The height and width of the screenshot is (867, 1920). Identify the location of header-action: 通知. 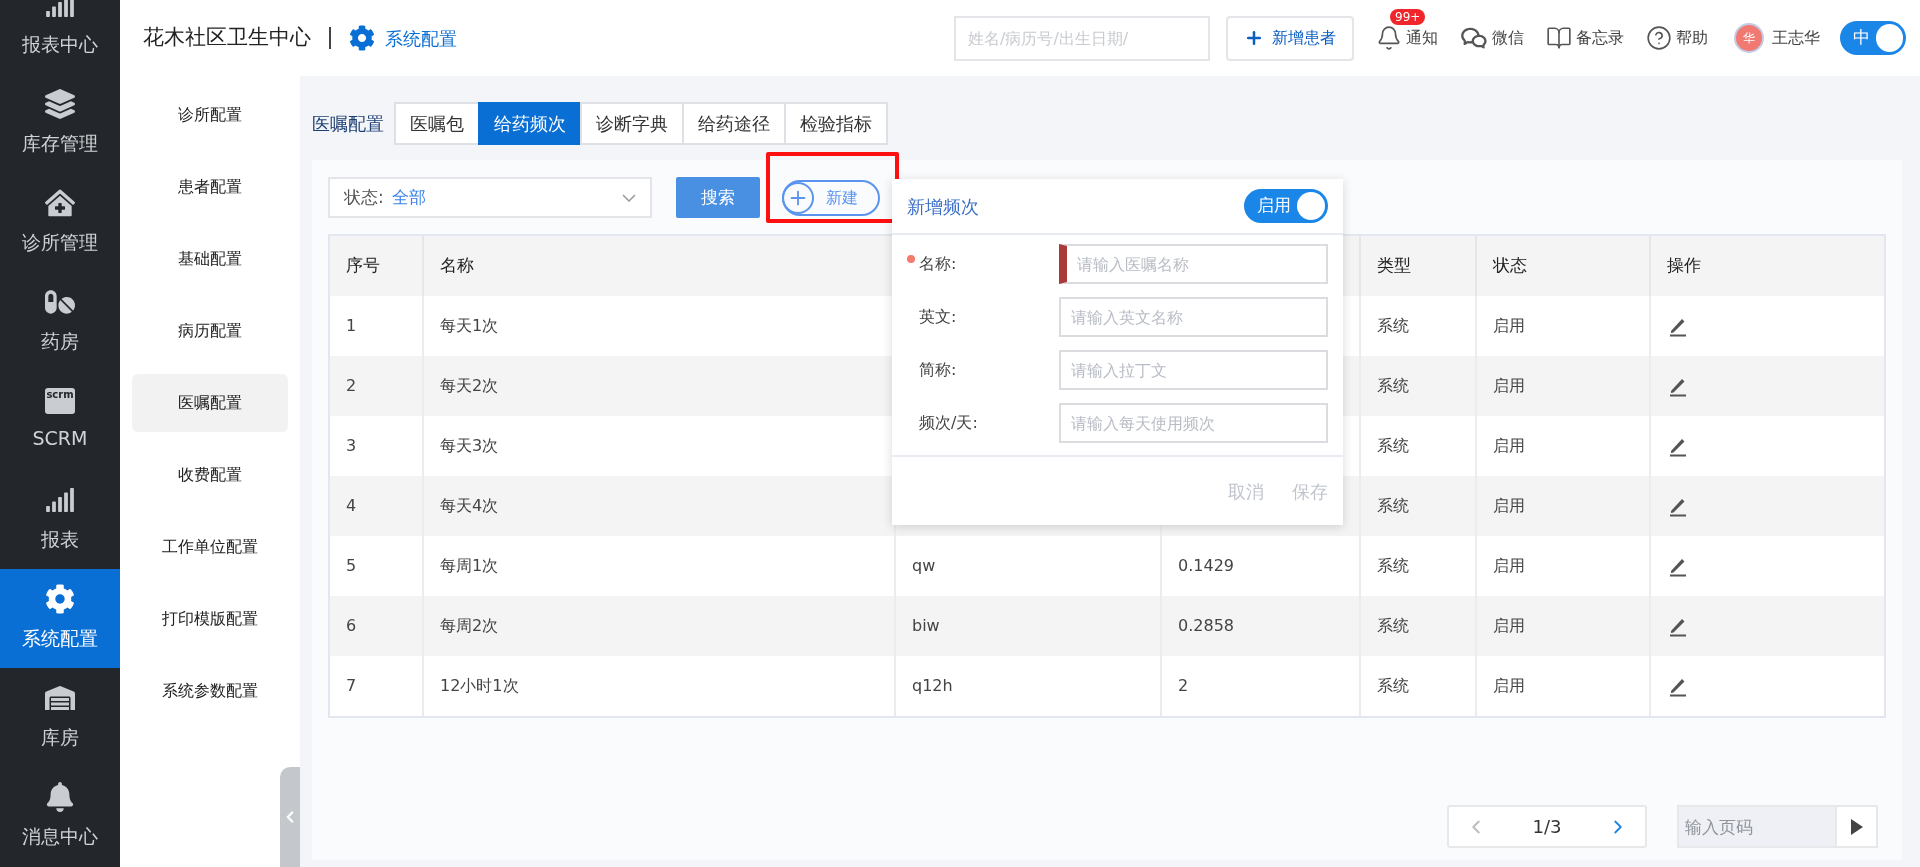
(1407, 38).